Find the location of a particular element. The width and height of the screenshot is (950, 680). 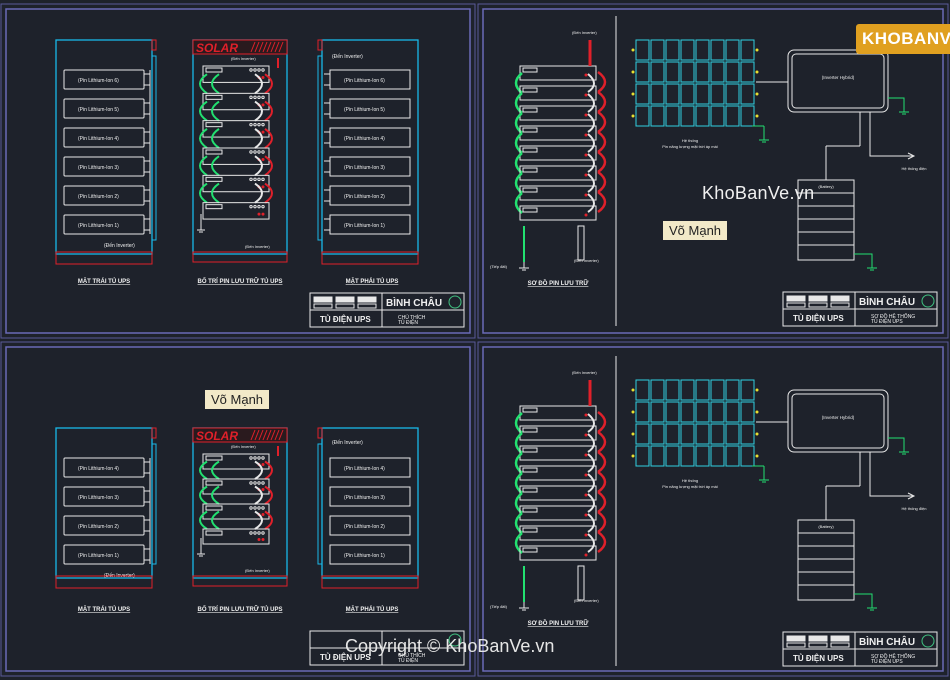

battery-module-label: (Pin Lithium-Ion 6) is located at coordinates (364, 81).